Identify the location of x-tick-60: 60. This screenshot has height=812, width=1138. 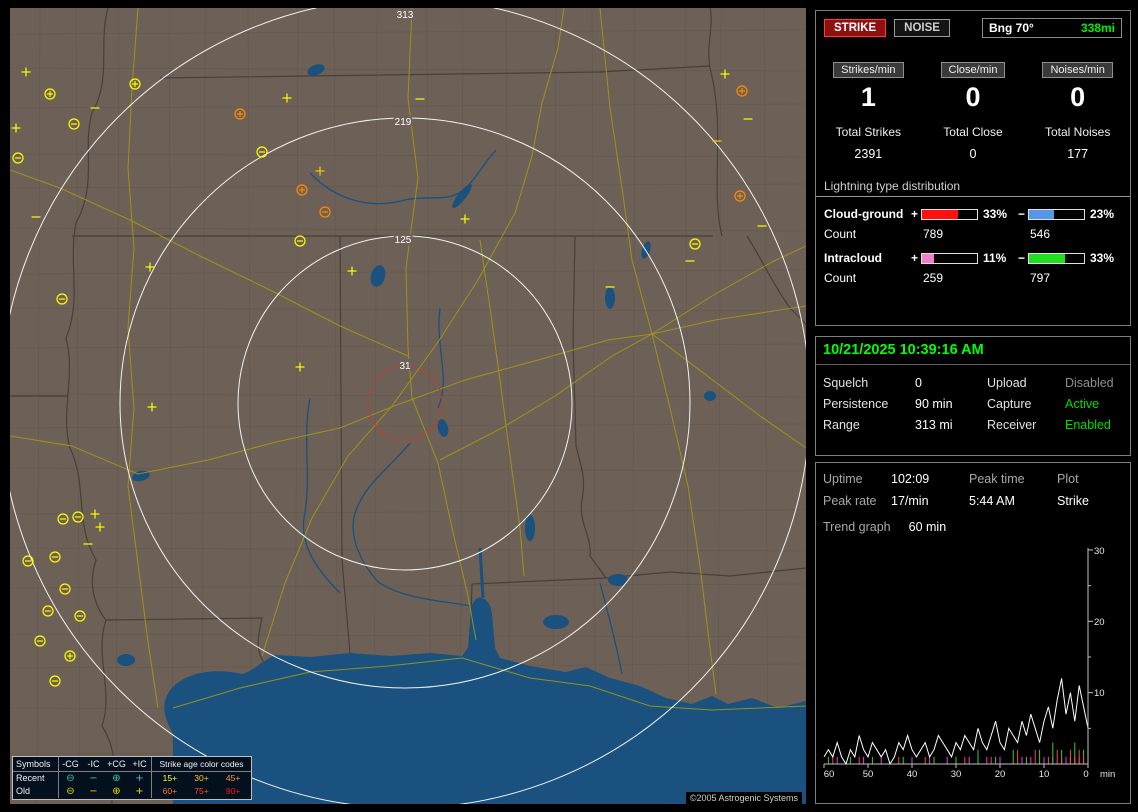
(829, 774).